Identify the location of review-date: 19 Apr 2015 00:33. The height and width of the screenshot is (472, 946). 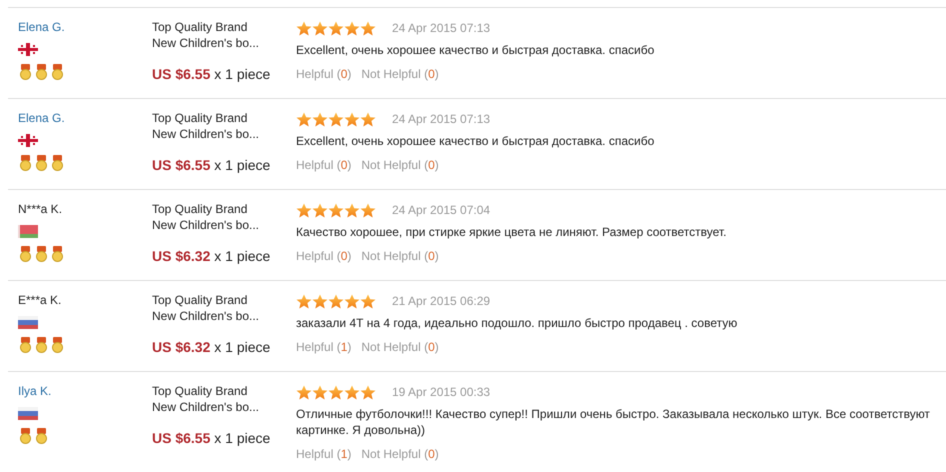
(441, 392).